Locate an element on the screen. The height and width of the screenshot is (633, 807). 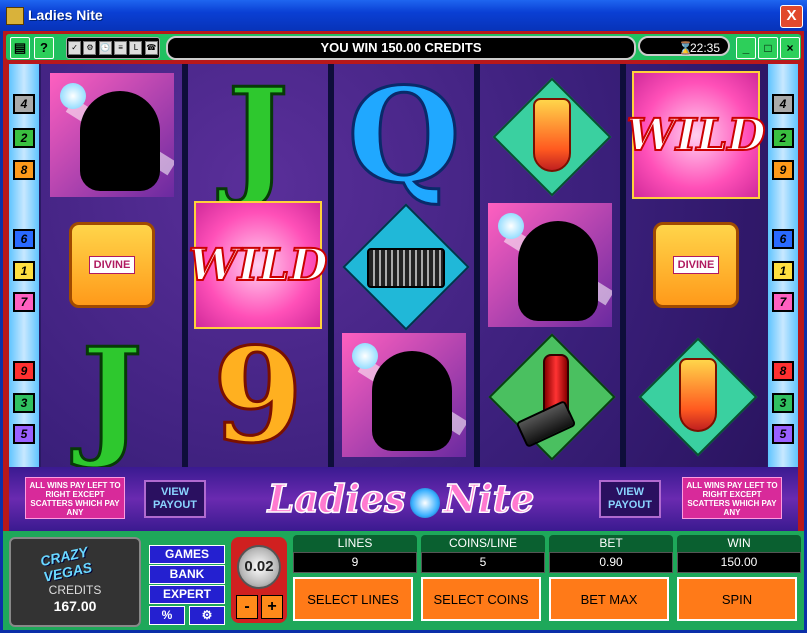
close-button: X is located at coordinates (791, 16).